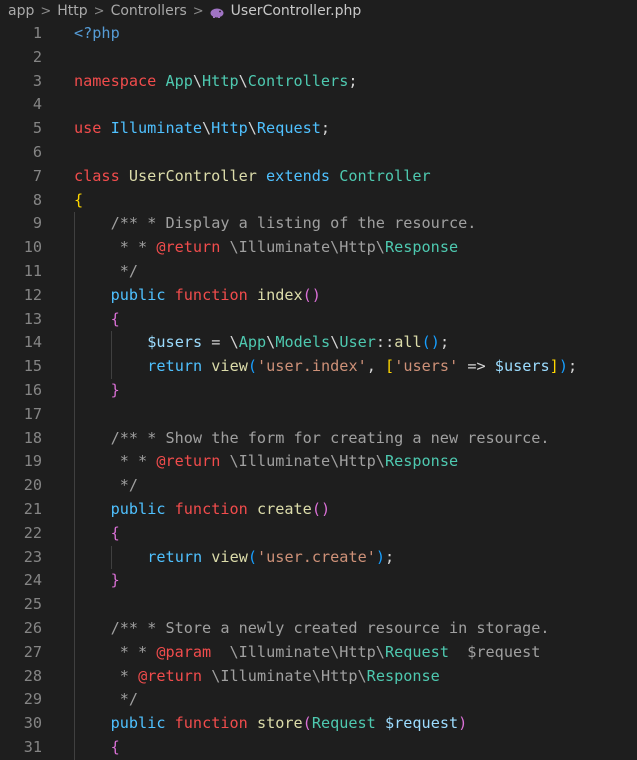 Image resolution: width=637 pixels, height=760 pixels. I want to click on code-line: 25, so click(318, 605).